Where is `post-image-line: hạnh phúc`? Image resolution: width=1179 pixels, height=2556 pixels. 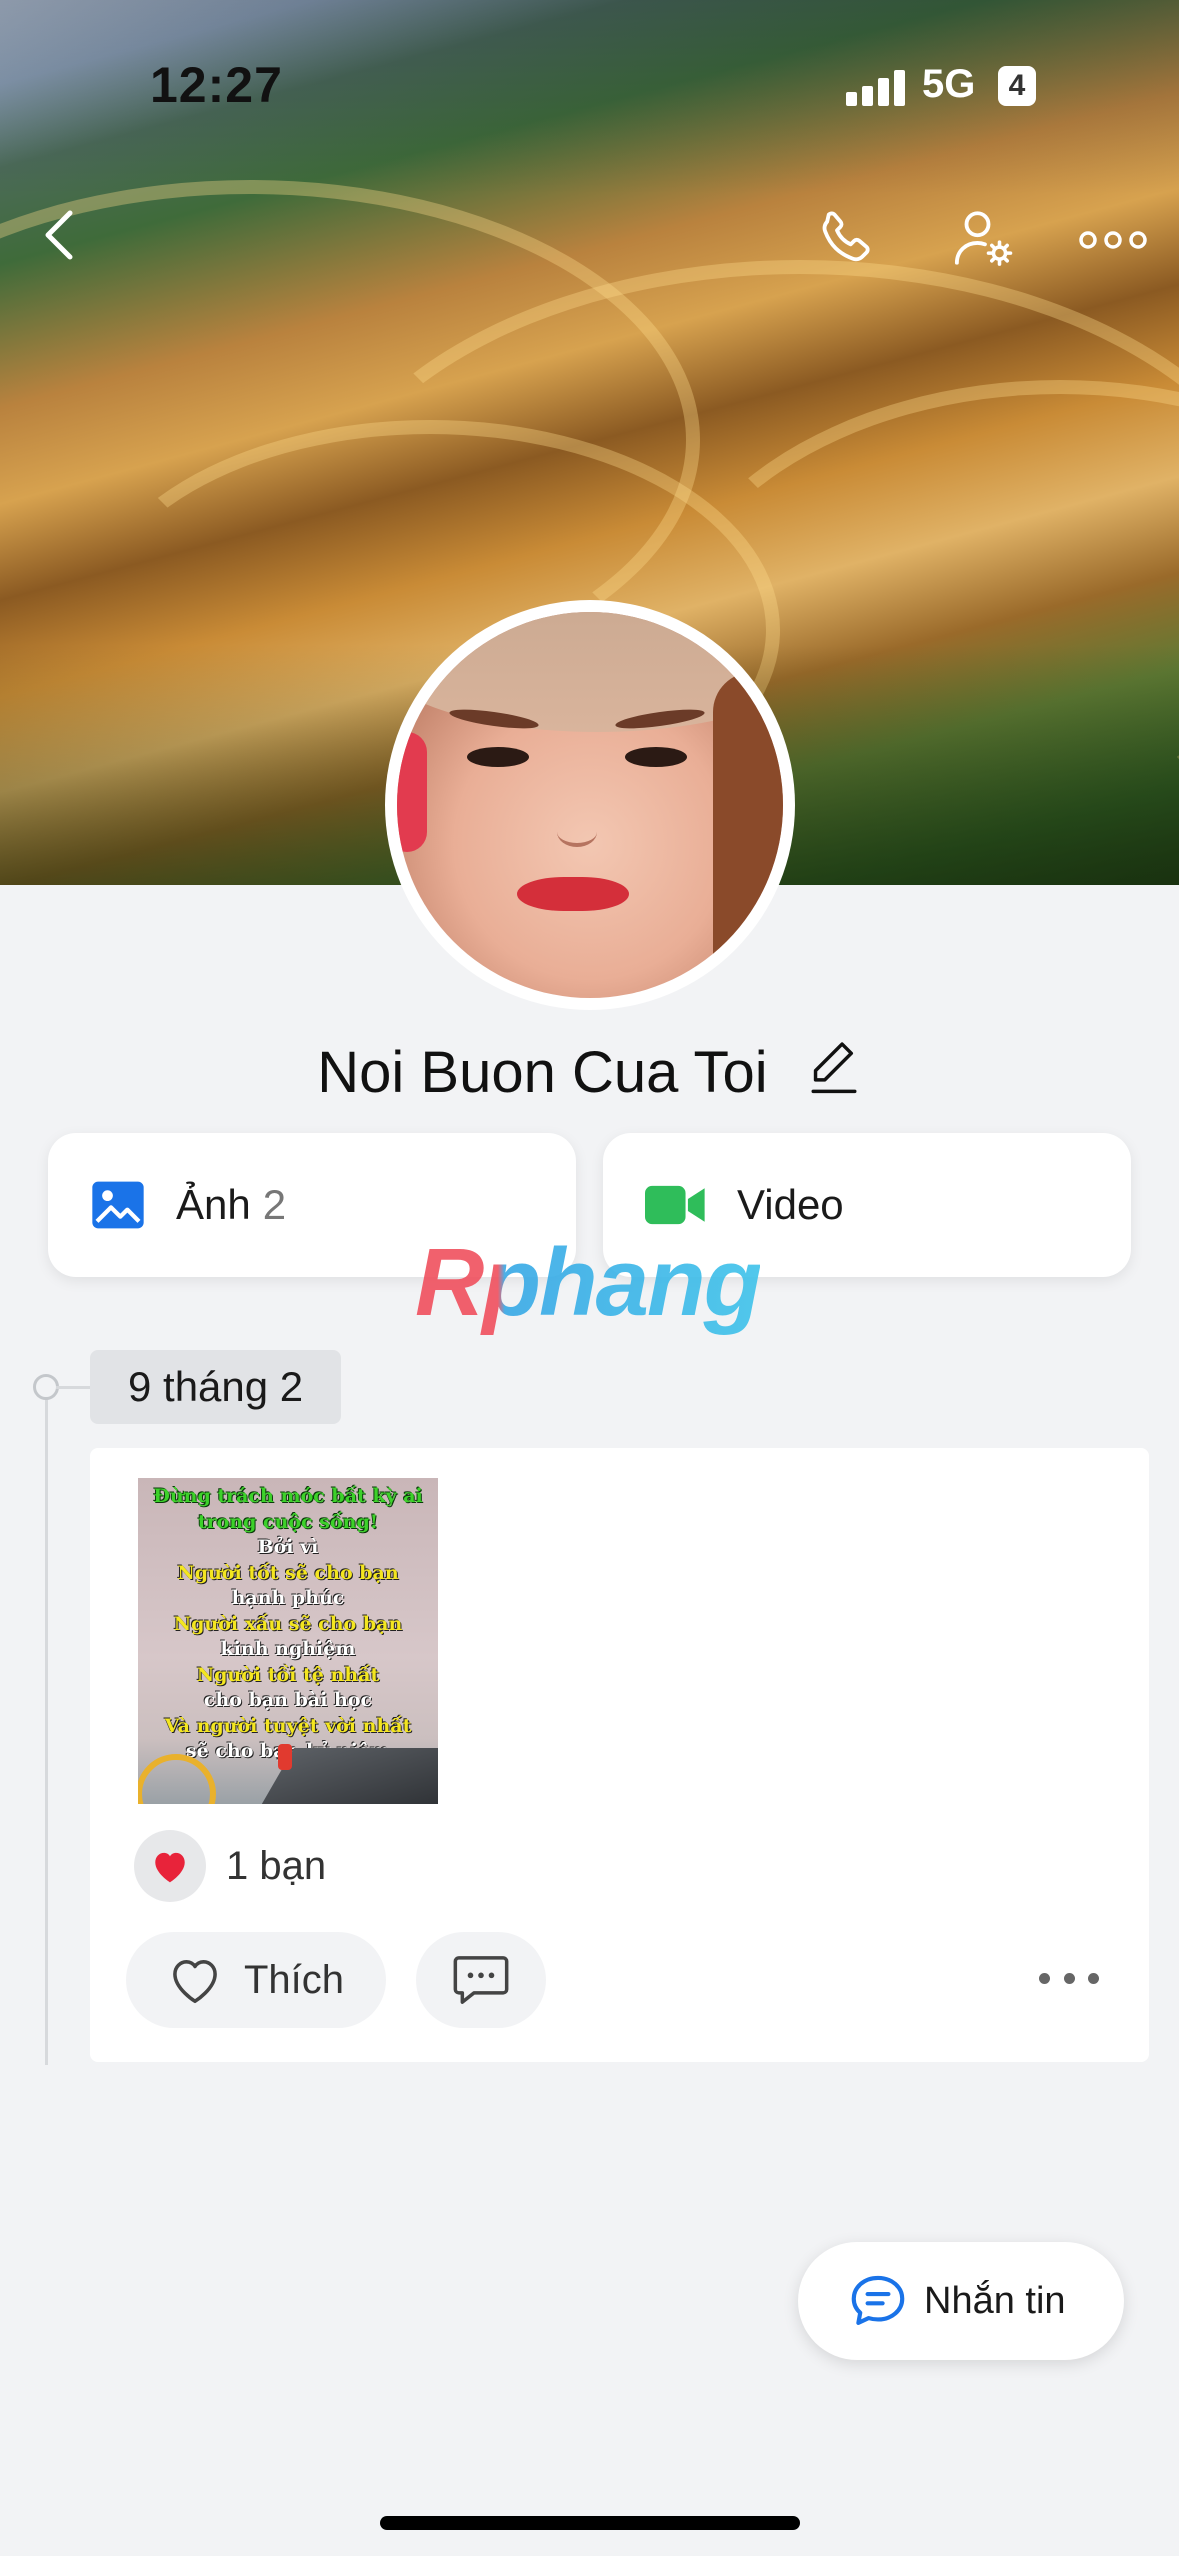 post-image-line: hạnh phúc is located at coordinates (288, 1598).